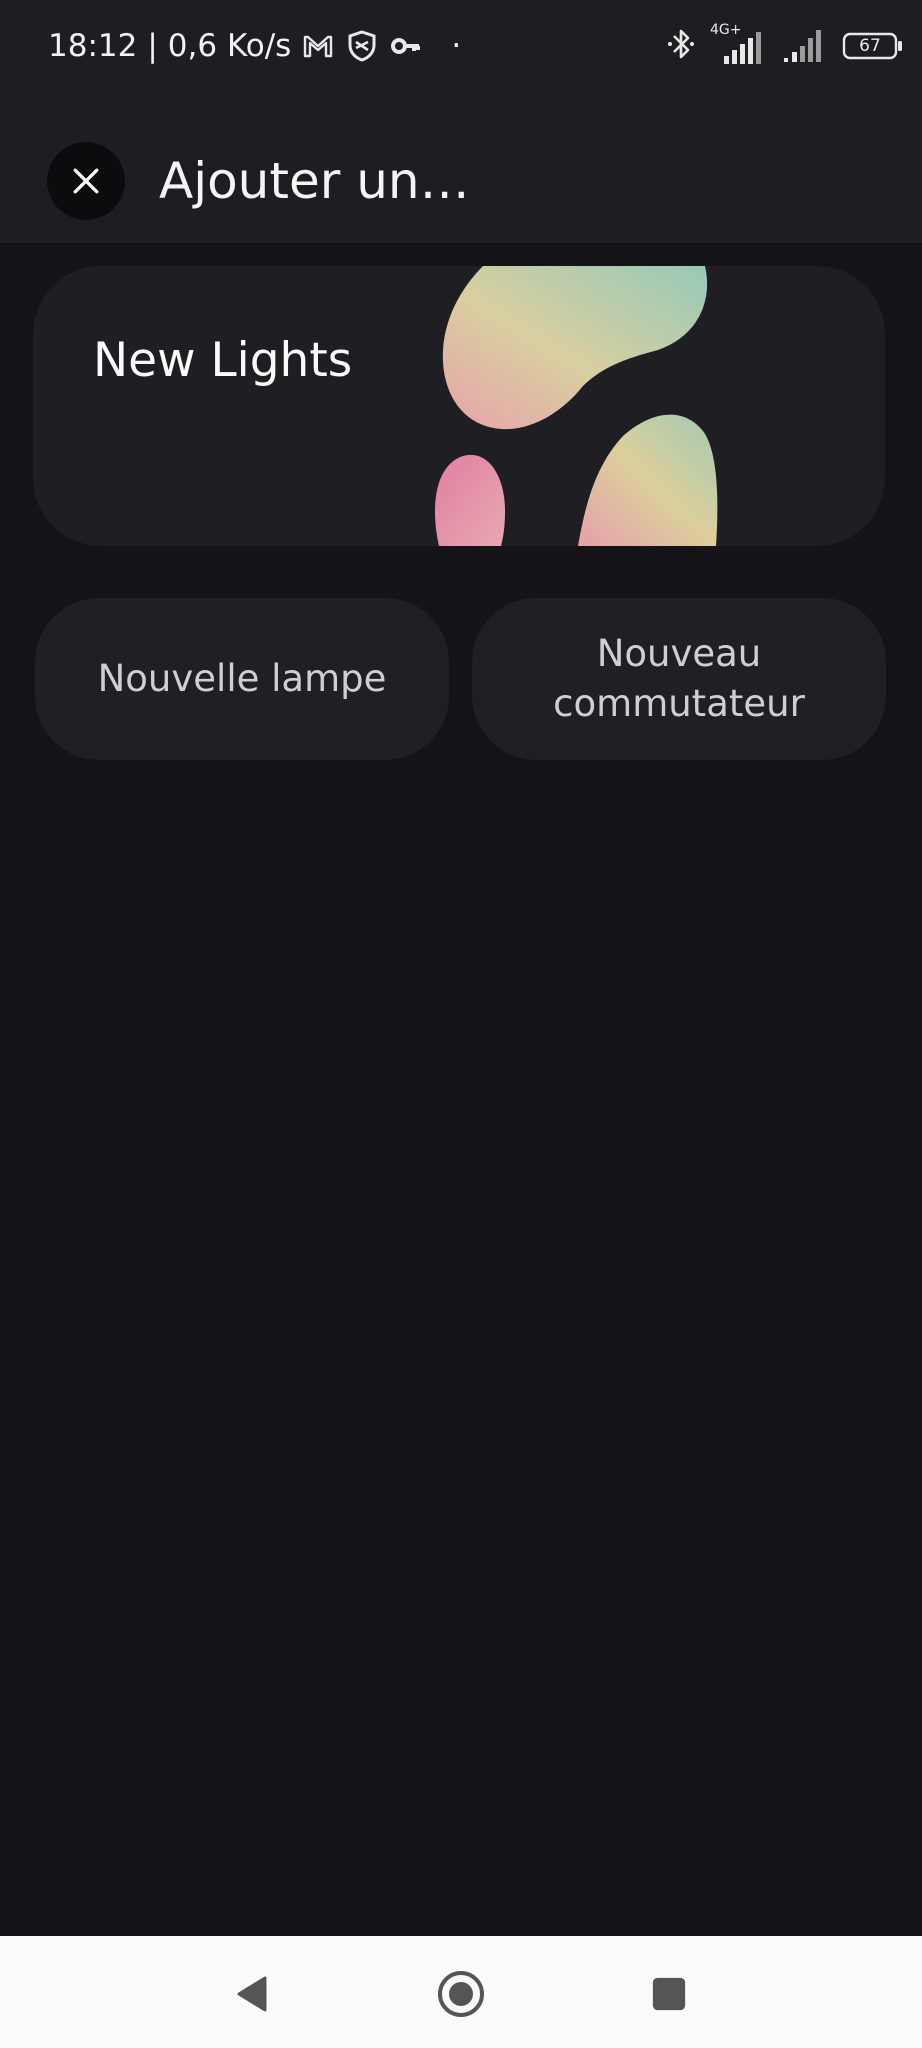 This screenshot has width=922, height=2048. I want to click on shield-icon, so click(362, 46).